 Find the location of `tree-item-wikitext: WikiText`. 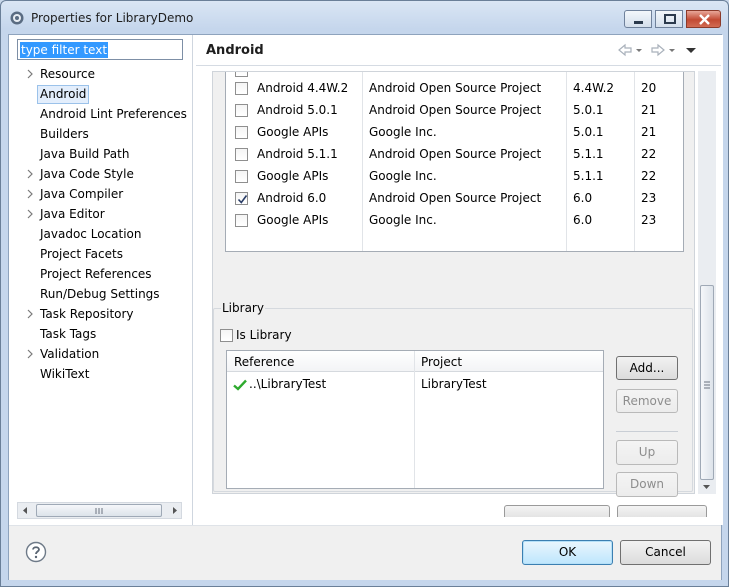

tree-item-wikitext: WikiText is located at coordinates (107, 374).